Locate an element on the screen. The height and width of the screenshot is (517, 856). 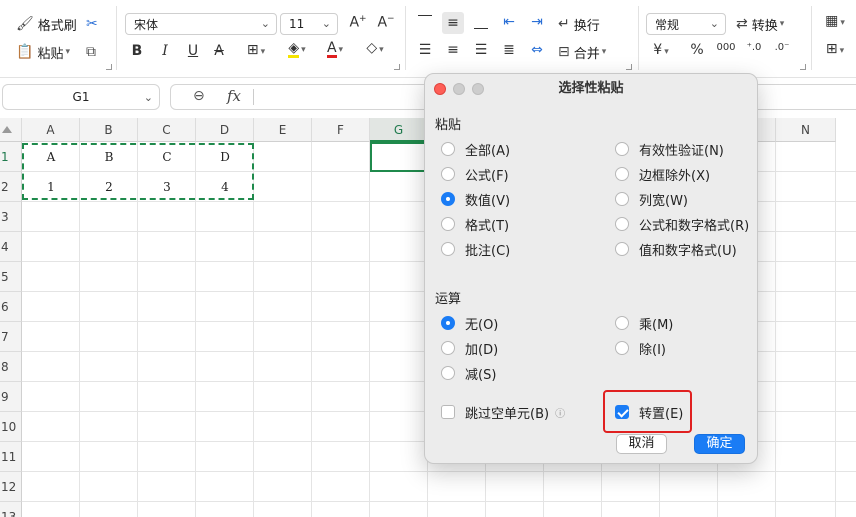
operation-option-radio: 减(S) is located at coordinates (468, 373).